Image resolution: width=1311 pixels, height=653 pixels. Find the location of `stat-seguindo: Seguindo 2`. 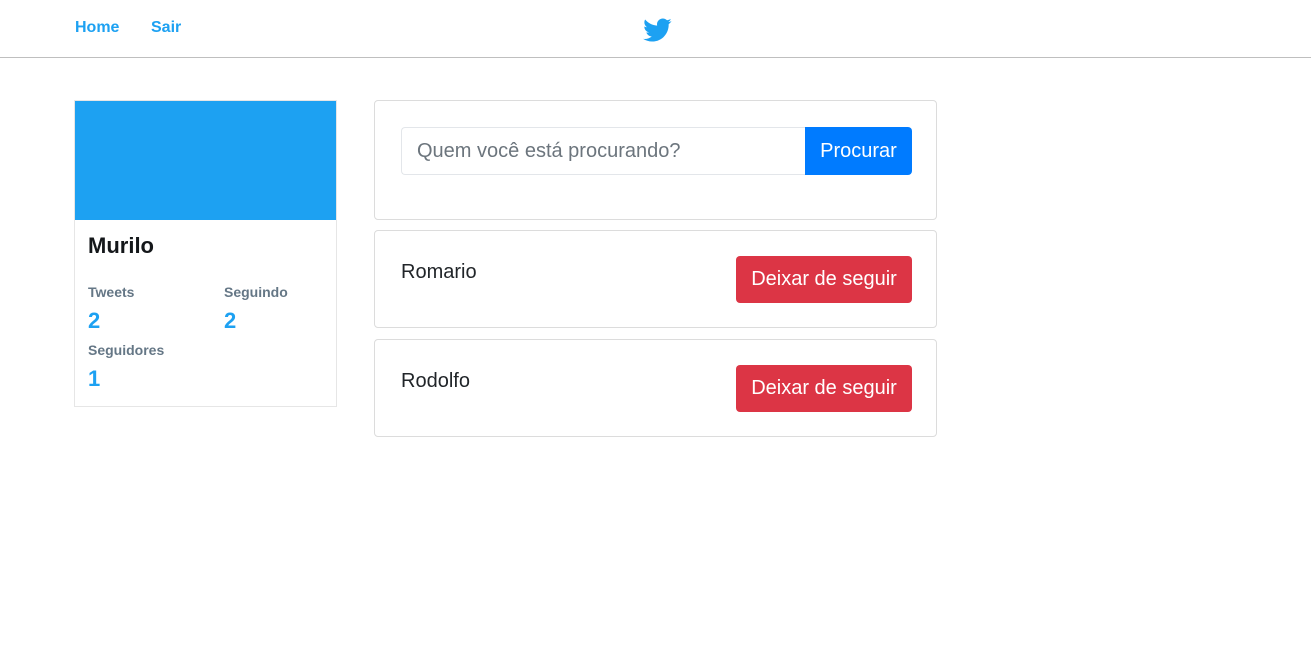

stat-seguindo: Seguindo 2 is located at coordinates (256, 309).